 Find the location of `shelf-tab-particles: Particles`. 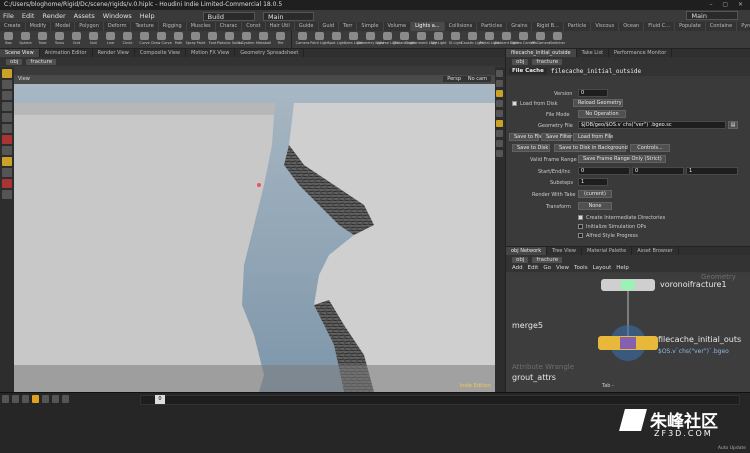

shelf-tab-particles: Particles is located at coordinates (492, 26).